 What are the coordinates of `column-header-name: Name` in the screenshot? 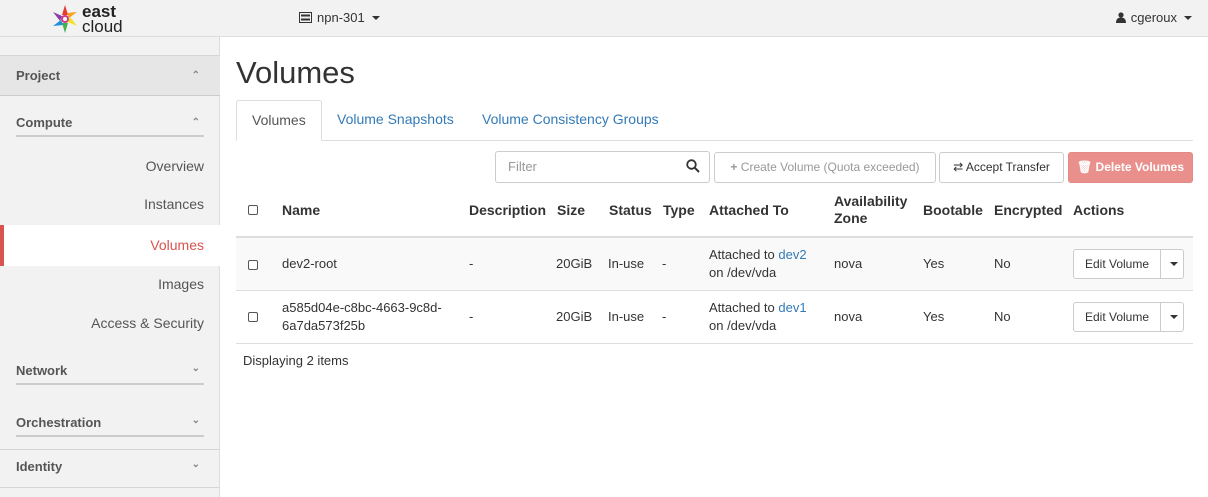 It's located at (301, 210).